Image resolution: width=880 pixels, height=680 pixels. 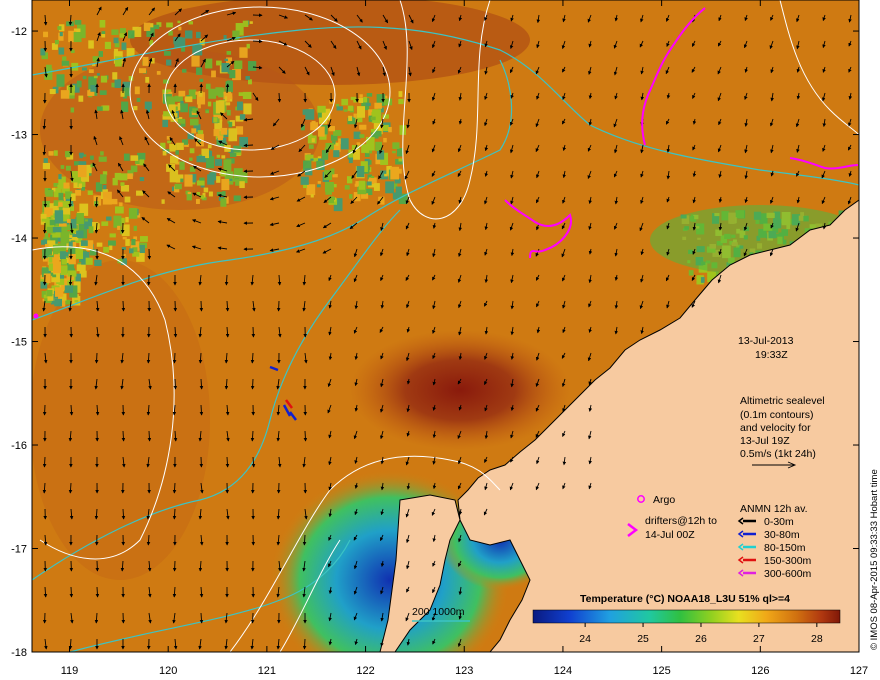 What do you see at coordinates (19, 32) in the screenshot?
I see `lat-tick-label: -12` at bounding box center [19, 32].